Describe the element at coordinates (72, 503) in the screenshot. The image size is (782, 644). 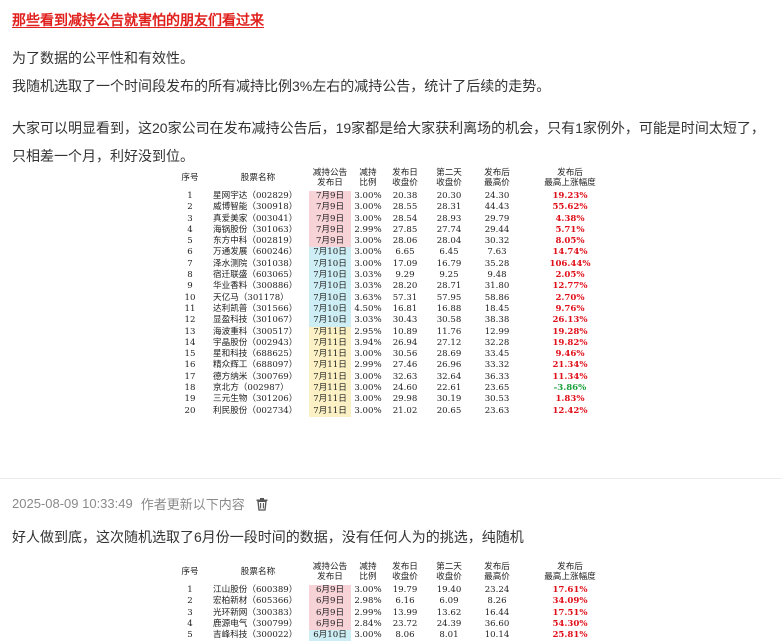
I see `update-timestamp: 2025-08-09 10:33:49` at that location.